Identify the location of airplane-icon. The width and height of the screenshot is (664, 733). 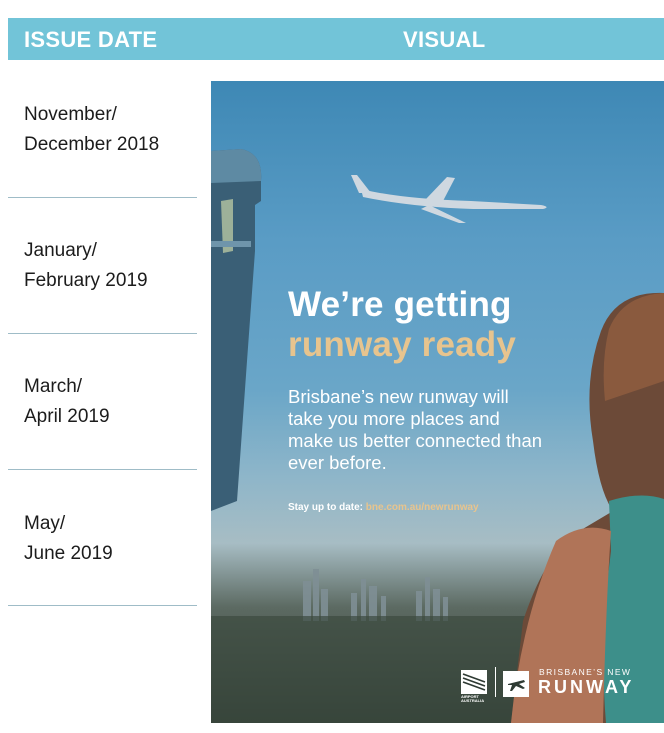
(516, 684).